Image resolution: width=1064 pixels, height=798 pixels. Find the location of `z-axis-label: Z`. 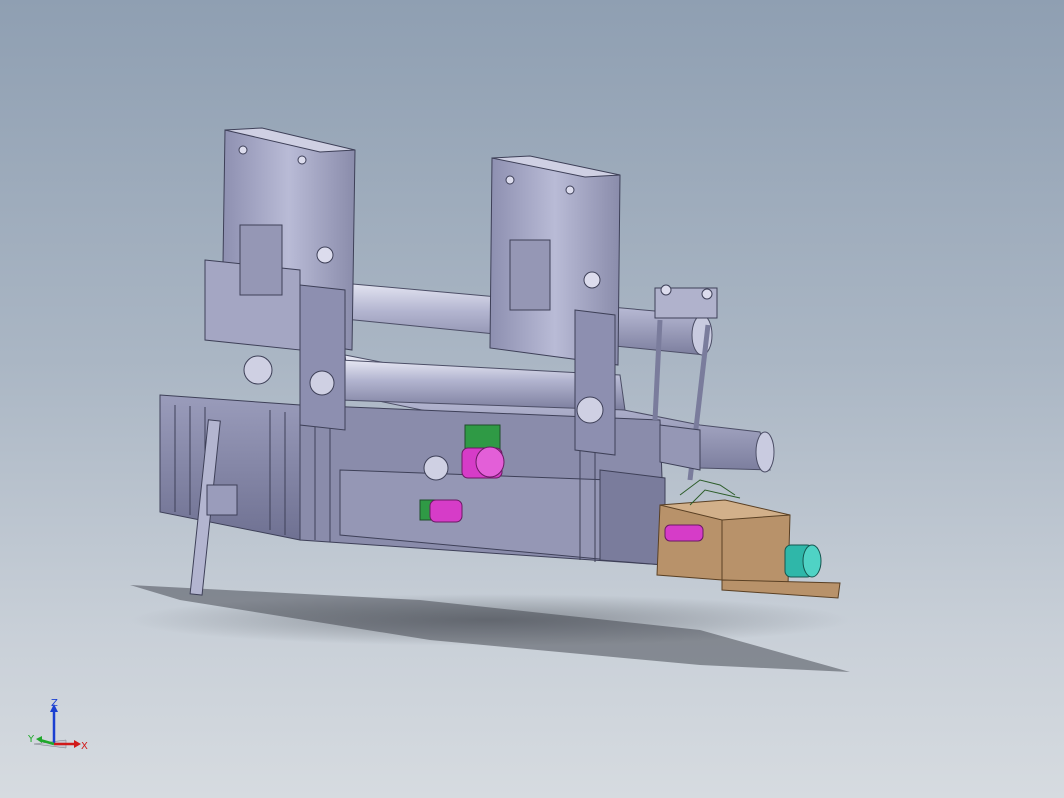

z-axis-label: Z is located at coordinates (54, 703).